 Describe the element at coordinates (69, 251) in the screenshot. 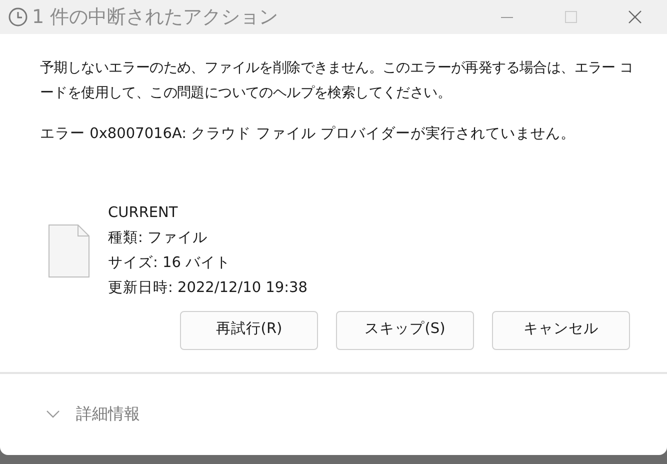

I see `file-icon` at that location.